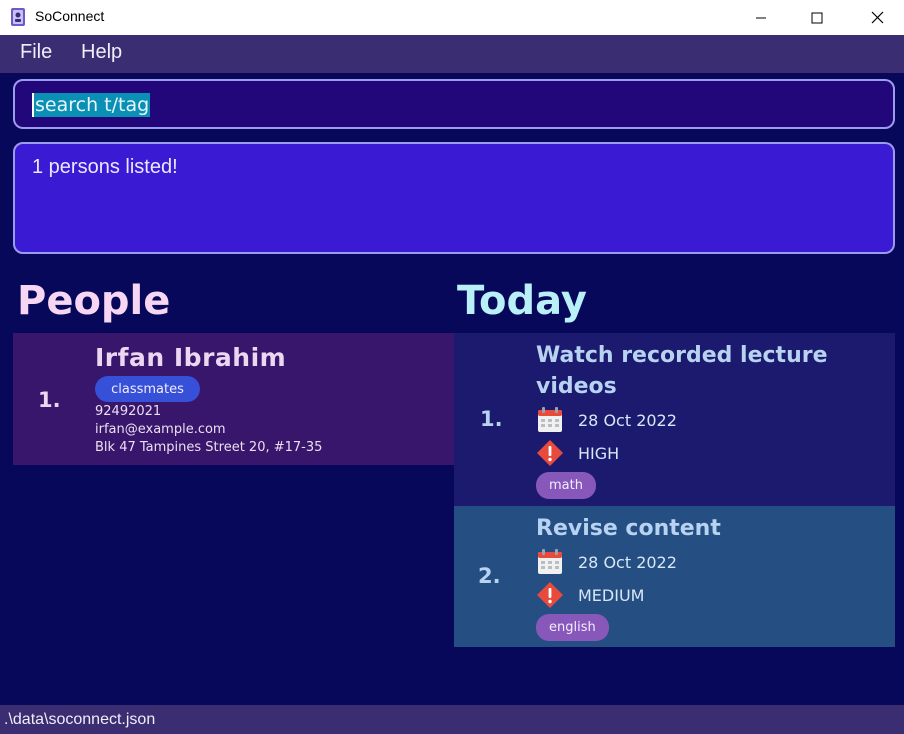 This screenshot has height=734, width=904. What do you see at coordinates (572, 627) in the screenshot?
I see `task-tag: english` at bounding box center [572, 627].